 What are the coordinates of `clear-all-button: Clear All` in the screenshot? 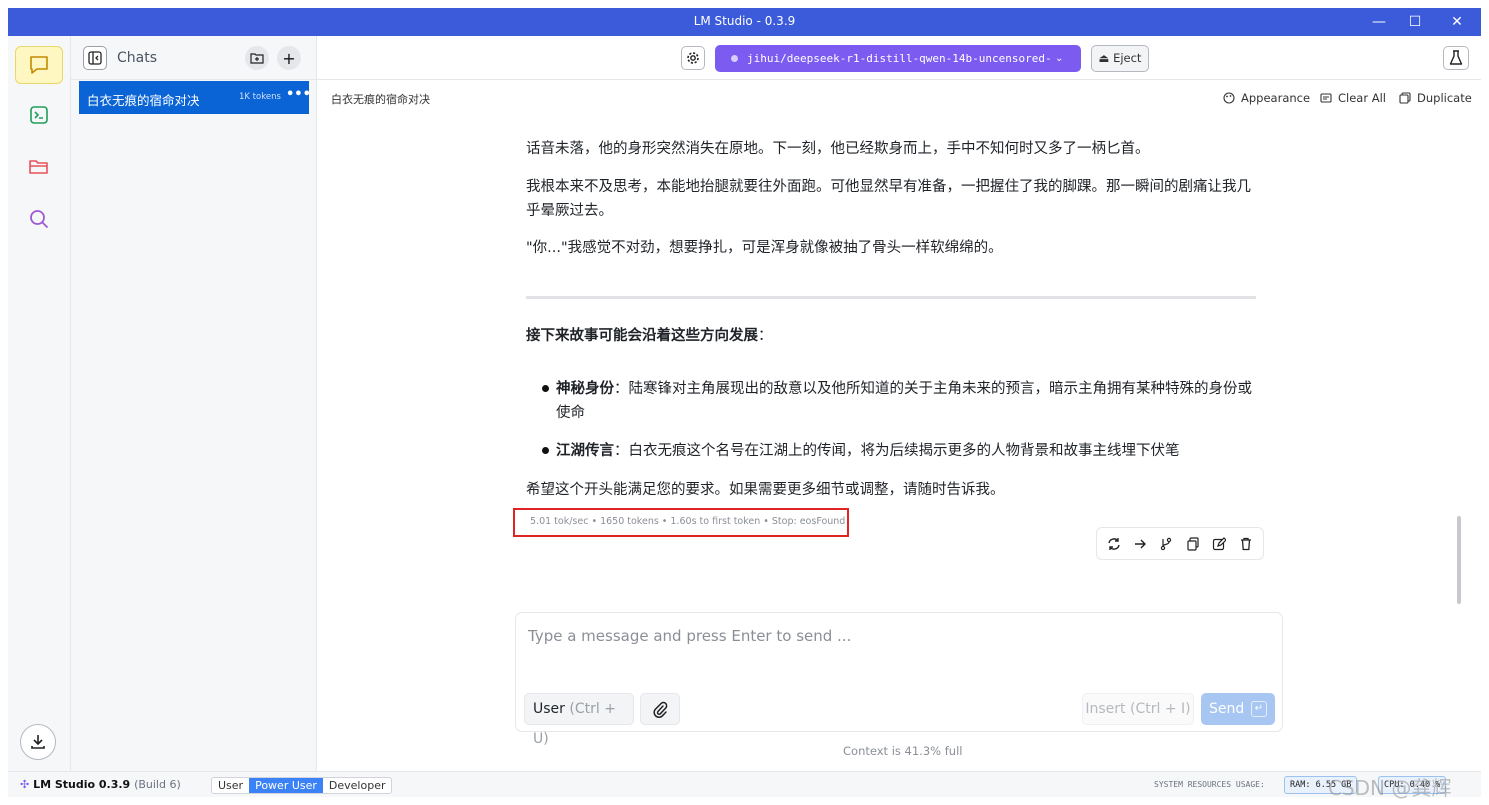 It's located at (1353, 98).